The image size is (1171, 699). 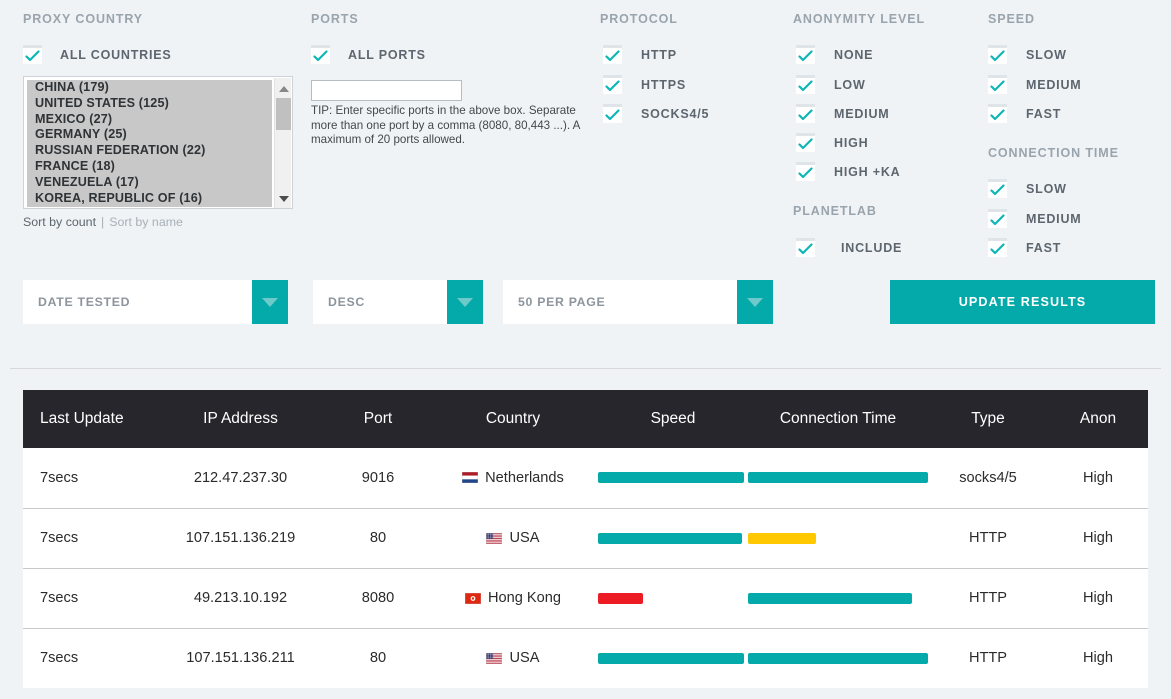 I want to click on list-item: CHINA (179), so click(x=149, y=88).